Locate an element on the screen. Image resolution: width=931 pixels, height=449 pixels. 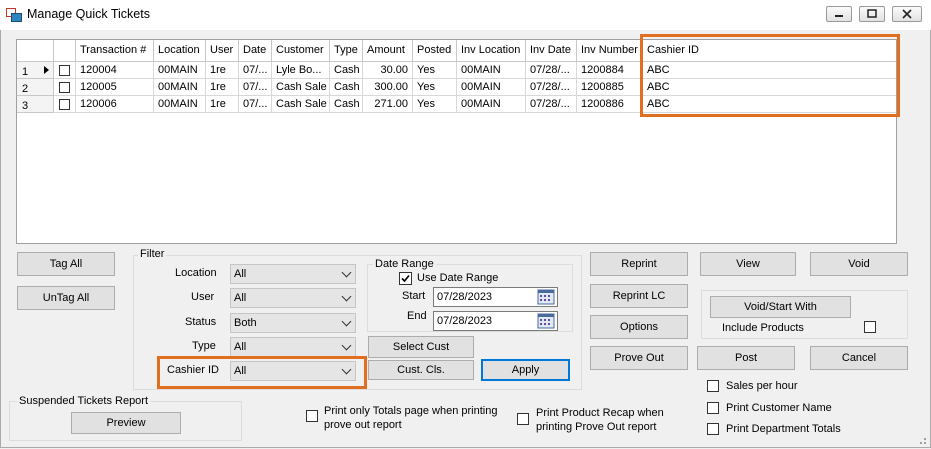
table-cell: 300.00 is located at coordinates (388, 87).